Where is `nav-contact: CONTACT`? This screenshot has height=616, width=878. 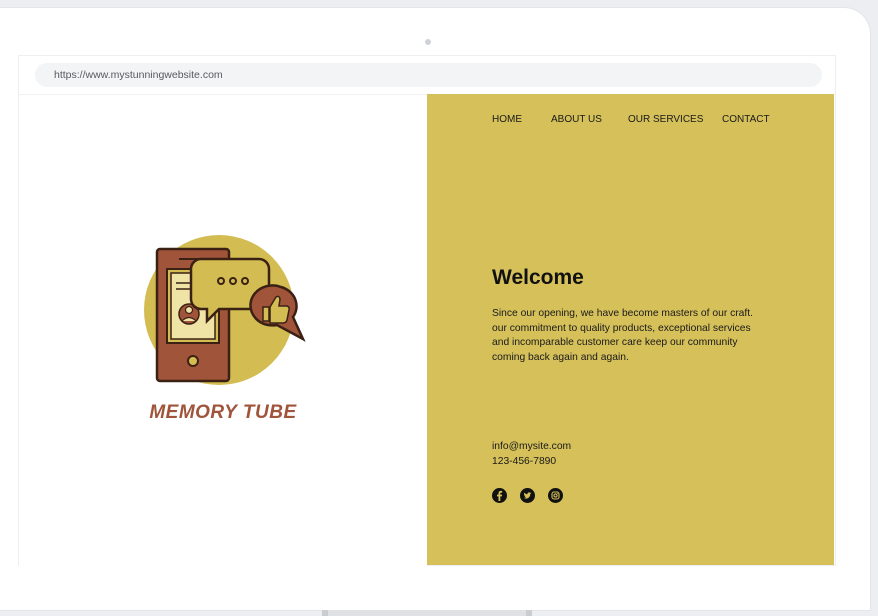 nav-contact: CONTACT is located at coordinates (746, 119).